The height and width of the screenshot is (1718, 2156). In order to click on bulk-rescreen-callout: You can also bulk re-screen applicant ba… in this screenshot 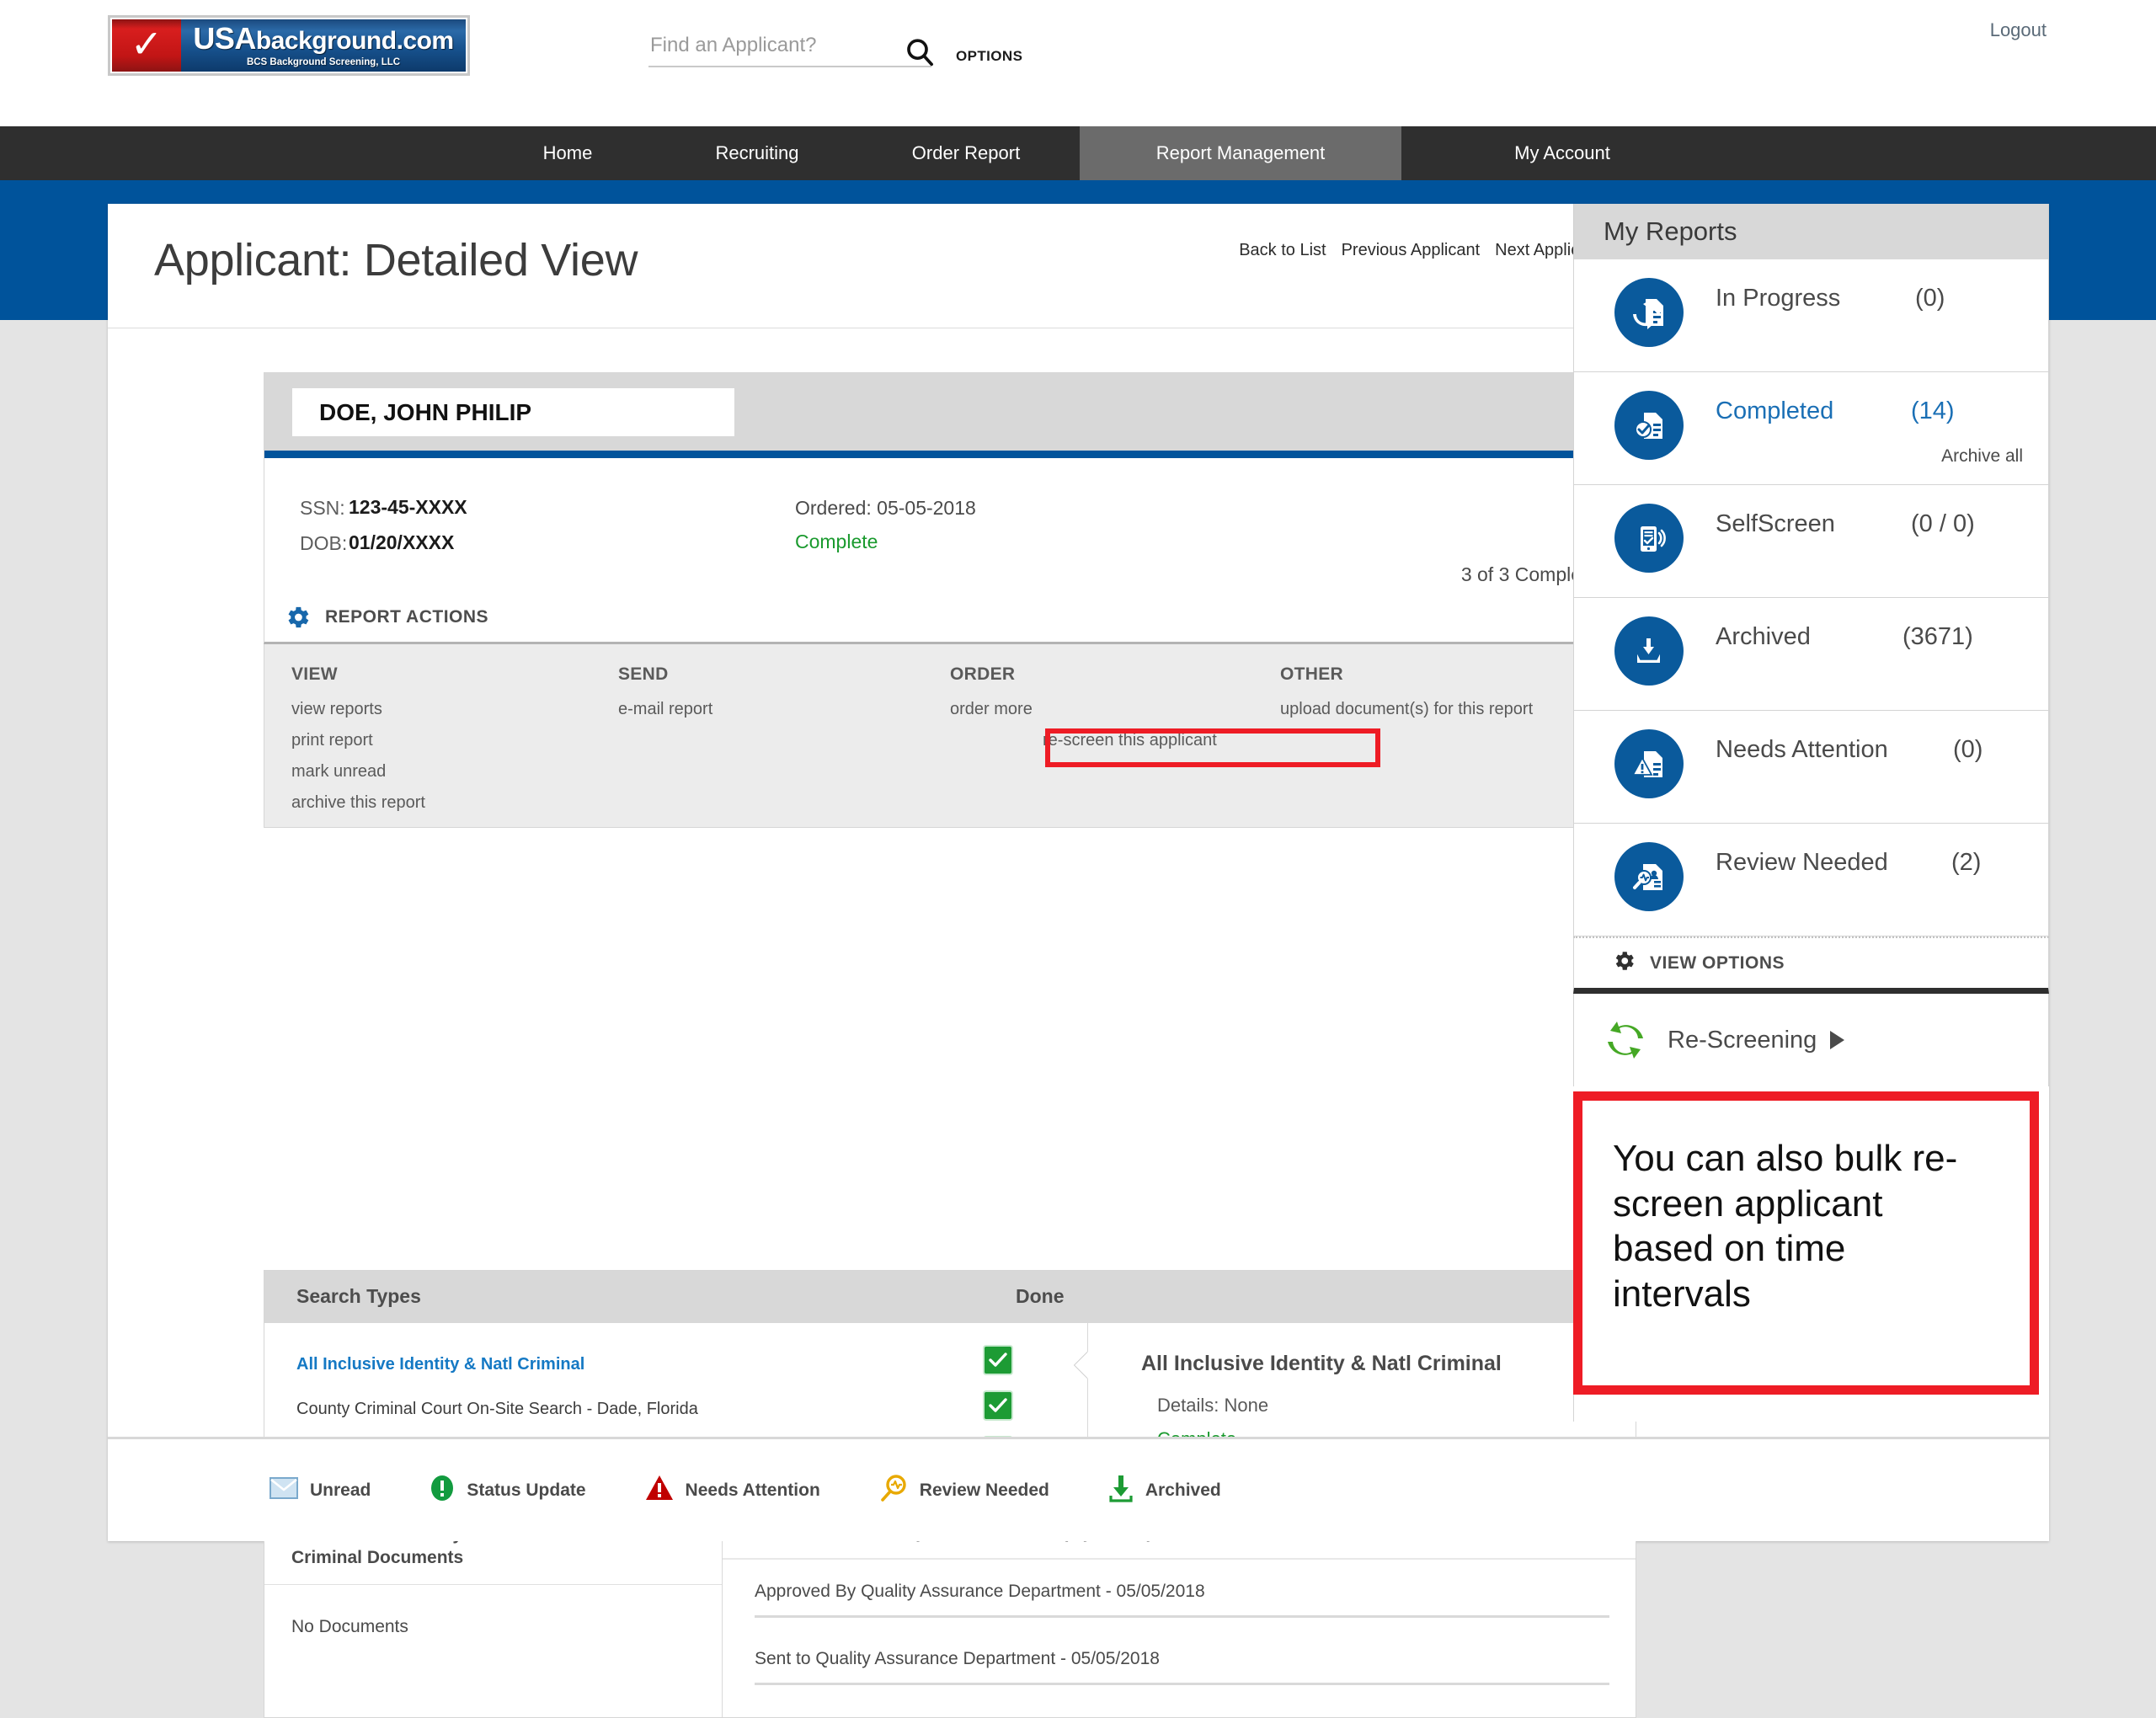, I will do `click(1806, 1243)`.